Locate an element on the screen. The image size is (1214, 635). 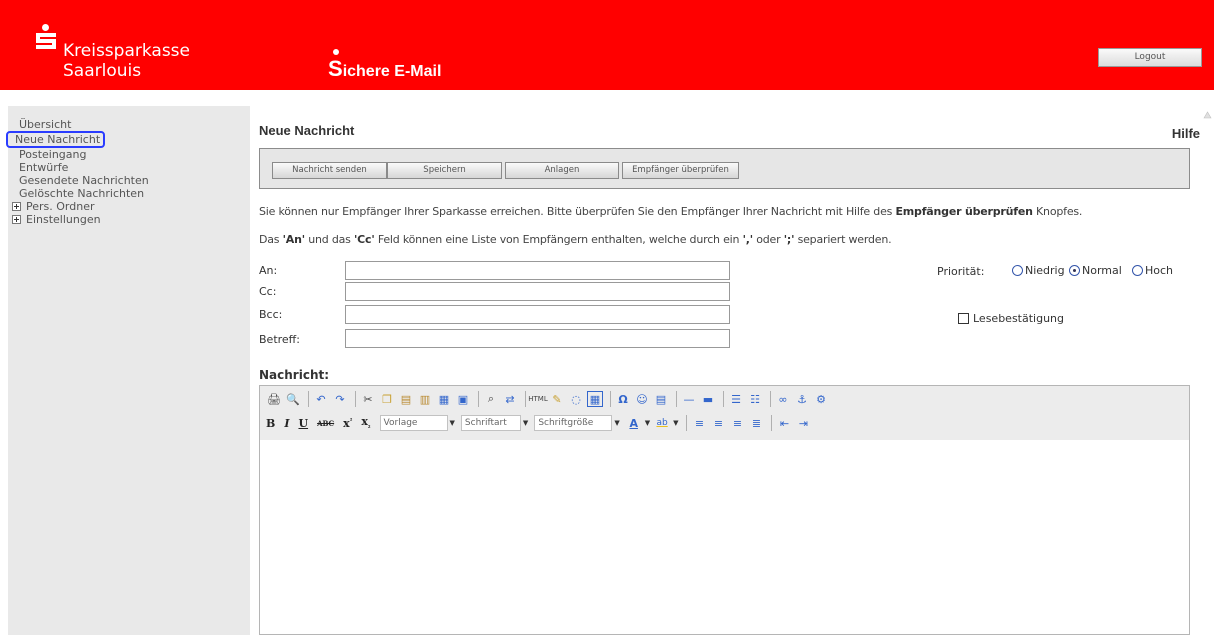
sparkasse-logo-icon is located at coordinates (46, 37).